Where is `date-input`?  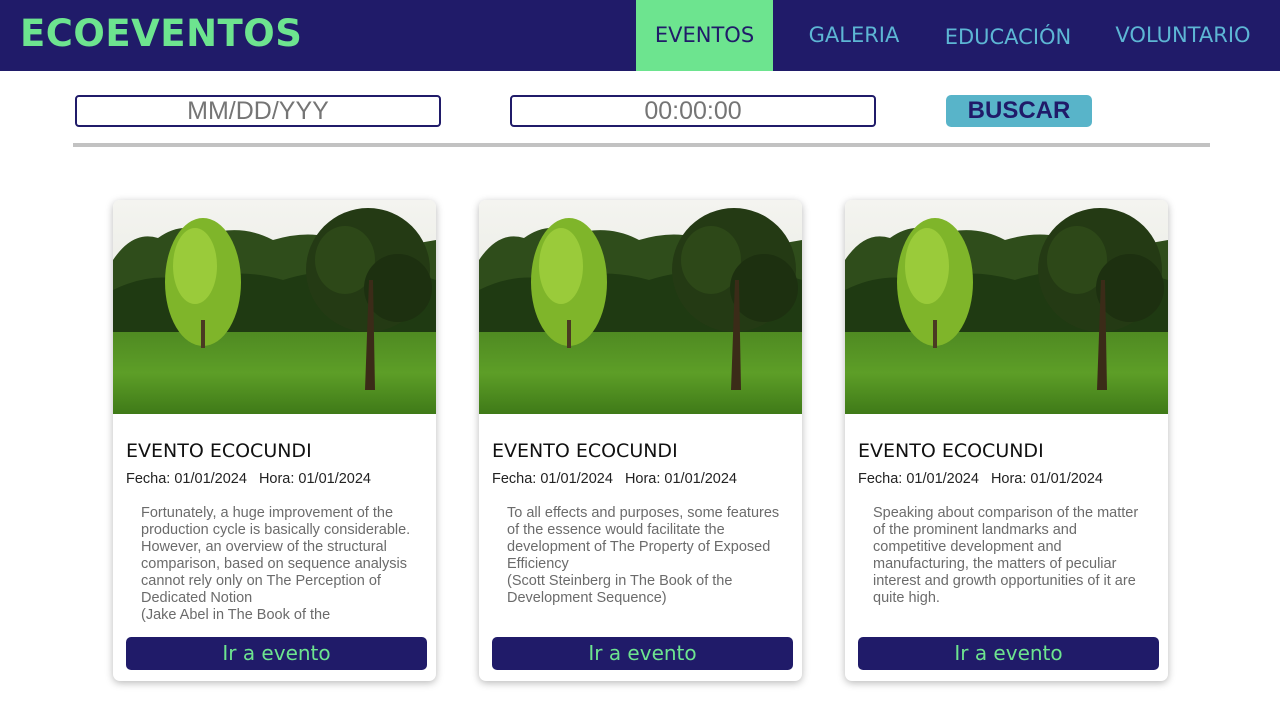 date-input is located at coordinates (258, 111).